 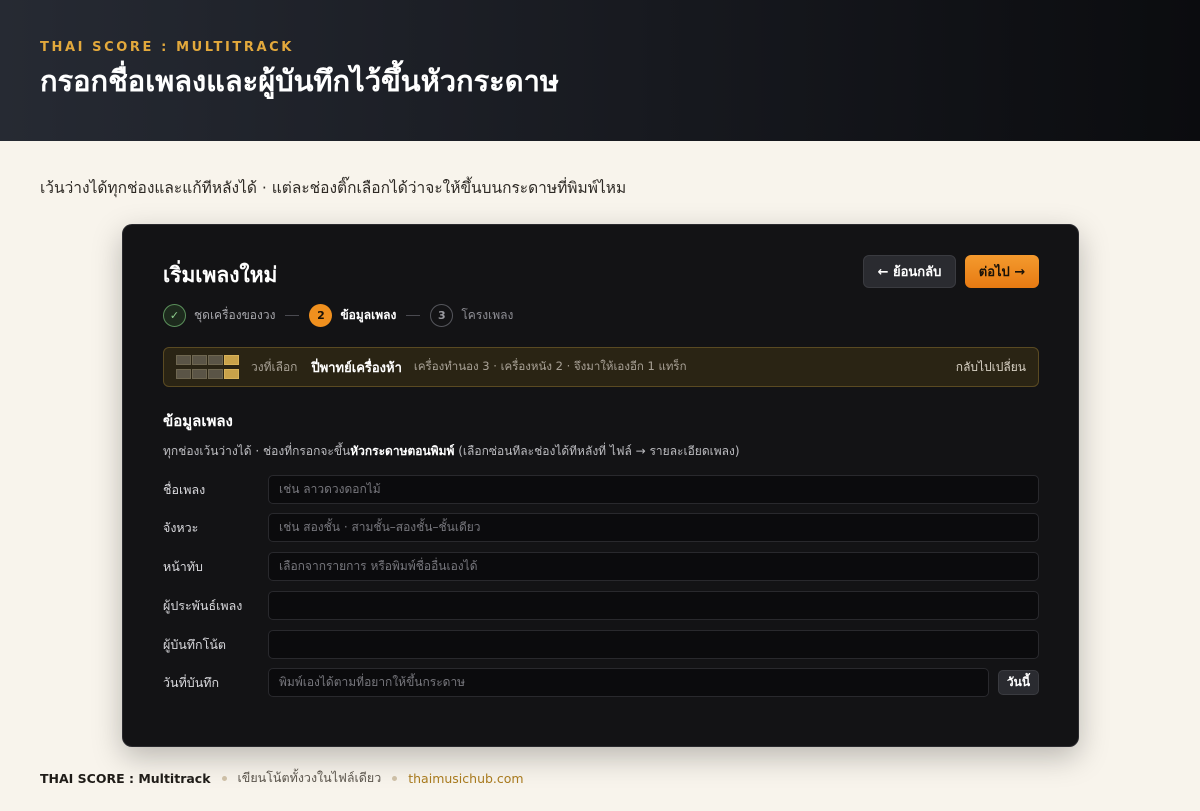 I want to click on step-2-indicator: 2, so click(x=321, y=315).